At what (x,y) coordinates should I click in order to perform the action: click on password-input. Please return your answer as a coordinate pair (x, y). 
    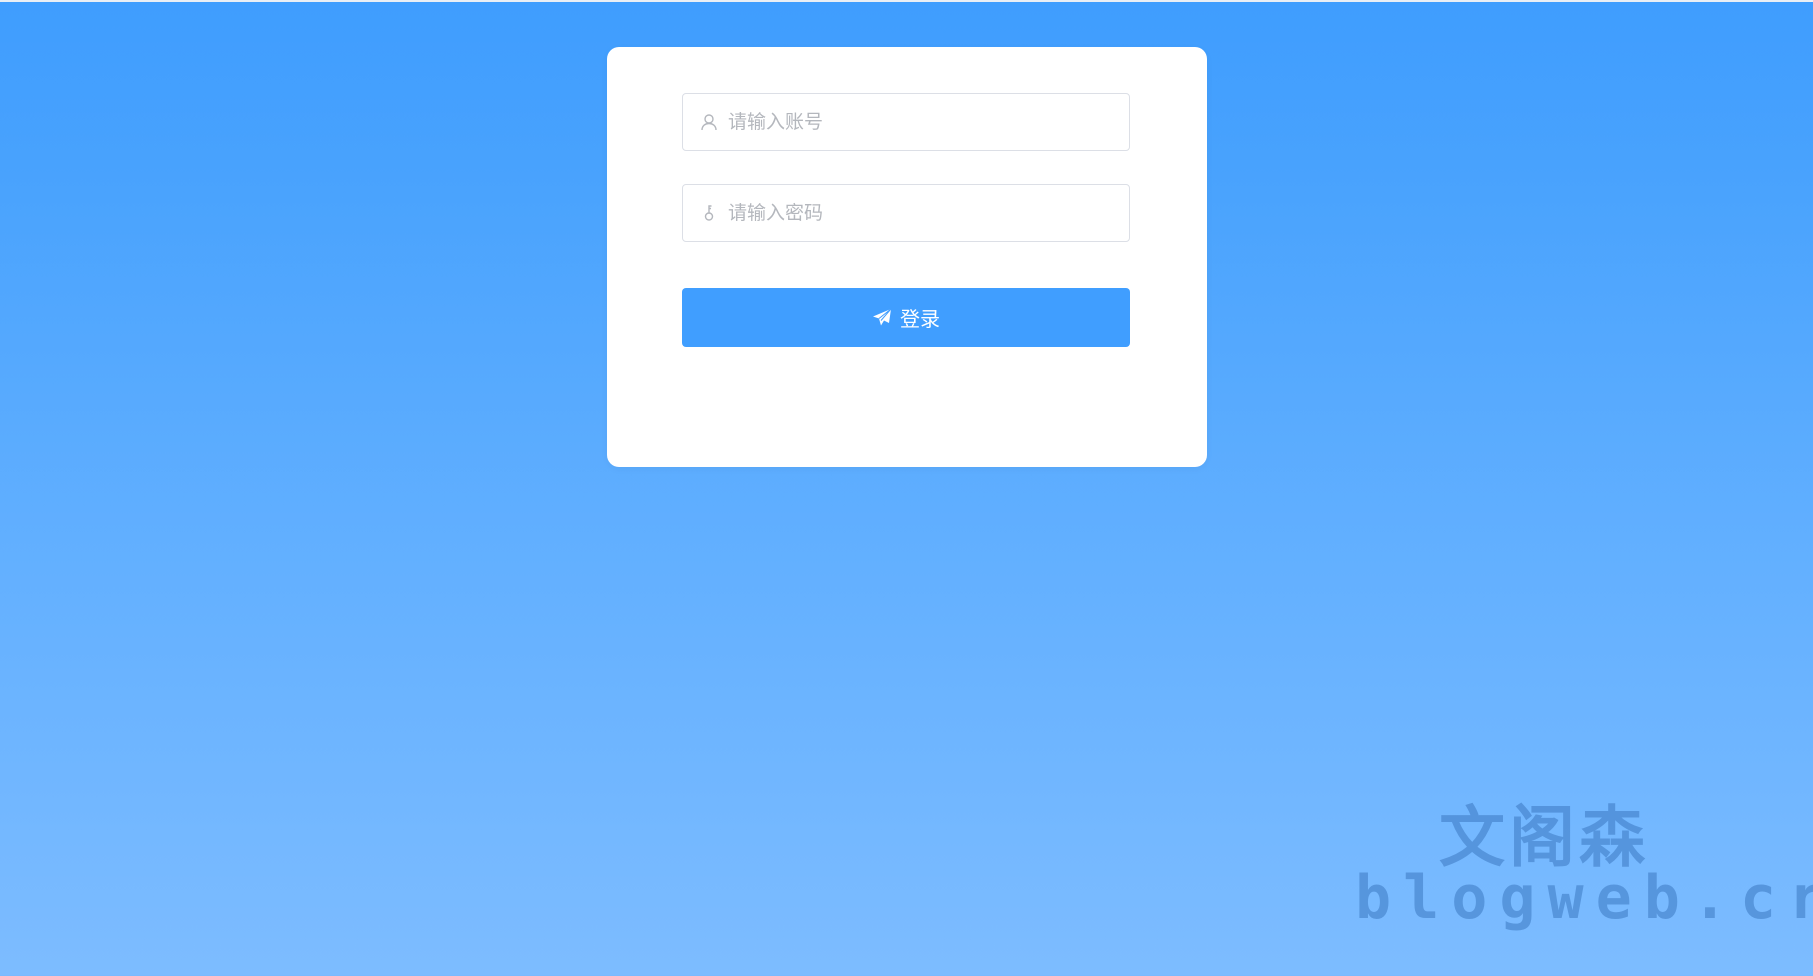
    Looking at the image, I should click on (918, 213).